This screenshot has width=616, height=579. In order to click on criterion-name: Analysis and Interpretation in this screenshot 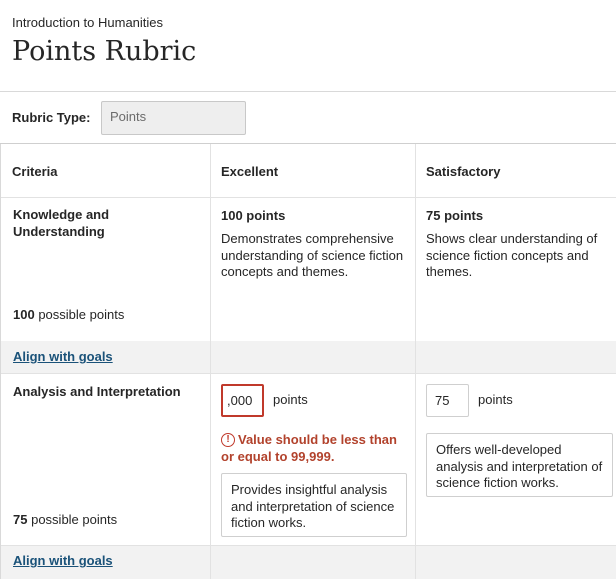, I will do `click(97, 391)`.